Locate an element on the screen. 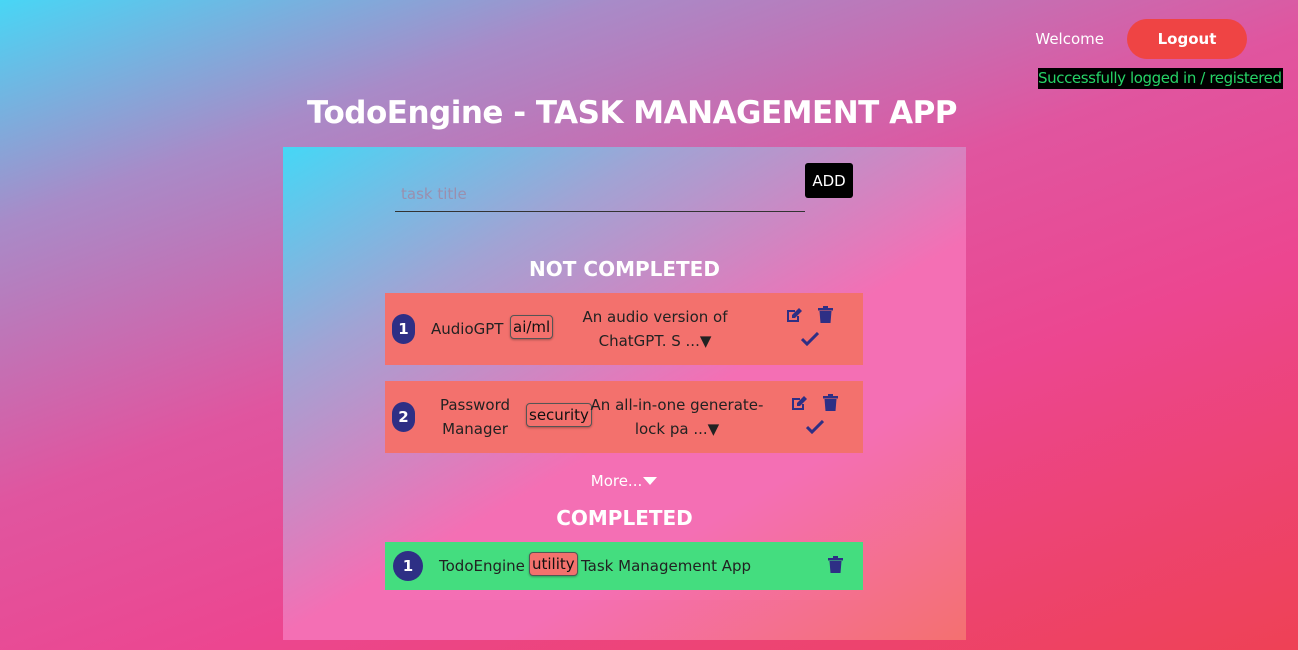  task-title-input is located at coordinates (600, 194).